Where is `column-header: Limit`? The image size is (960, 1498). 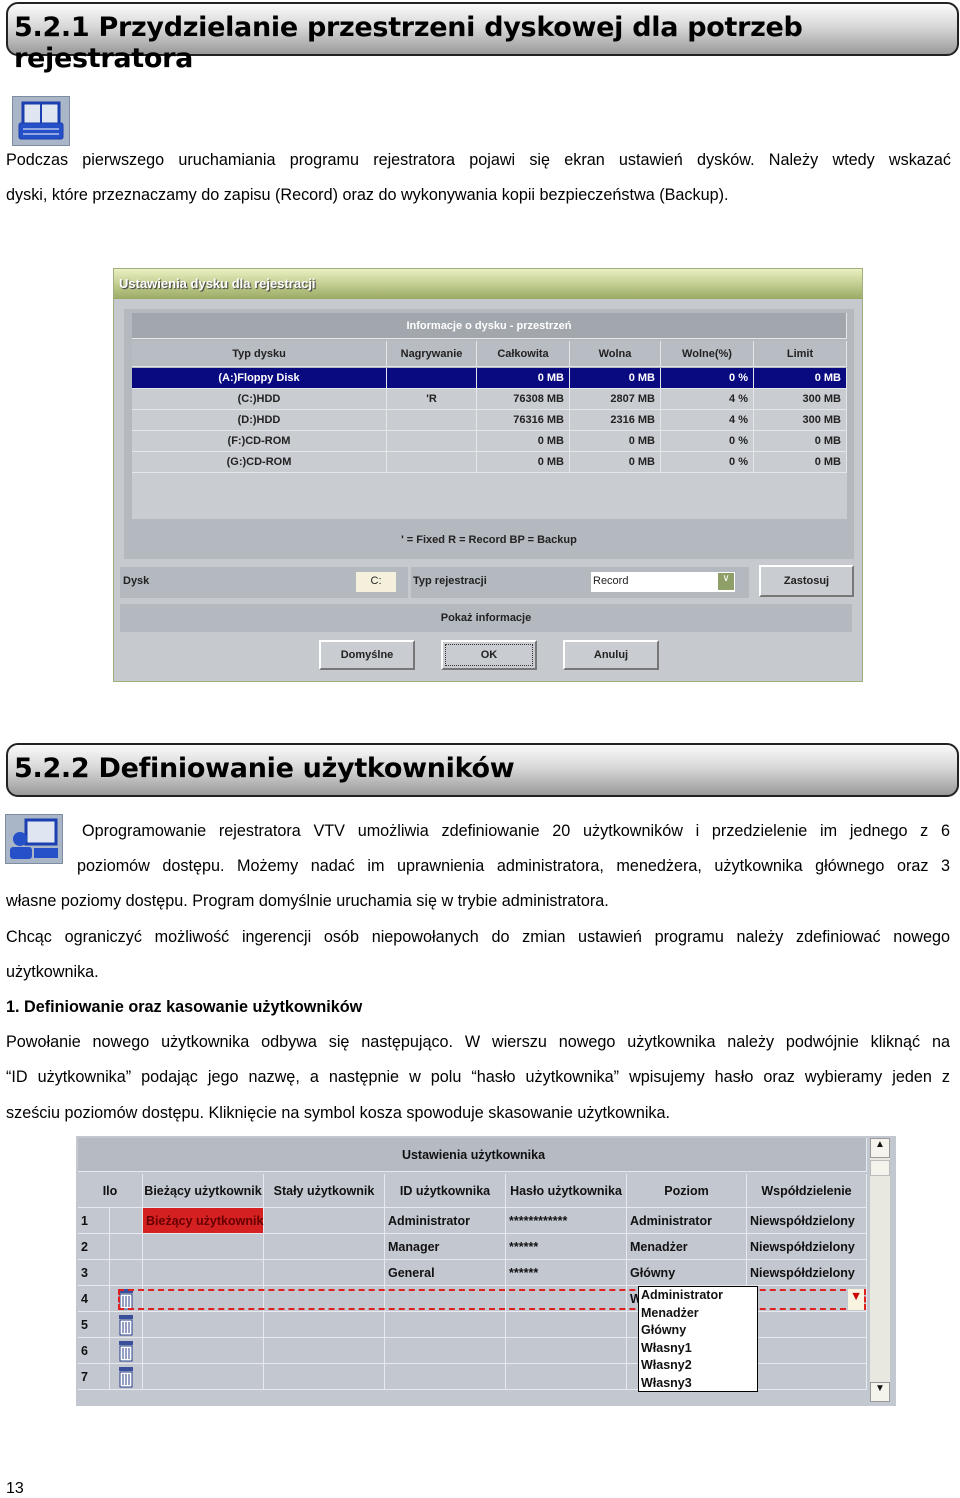
column-header: Limit is located at coordinates (800, 354).